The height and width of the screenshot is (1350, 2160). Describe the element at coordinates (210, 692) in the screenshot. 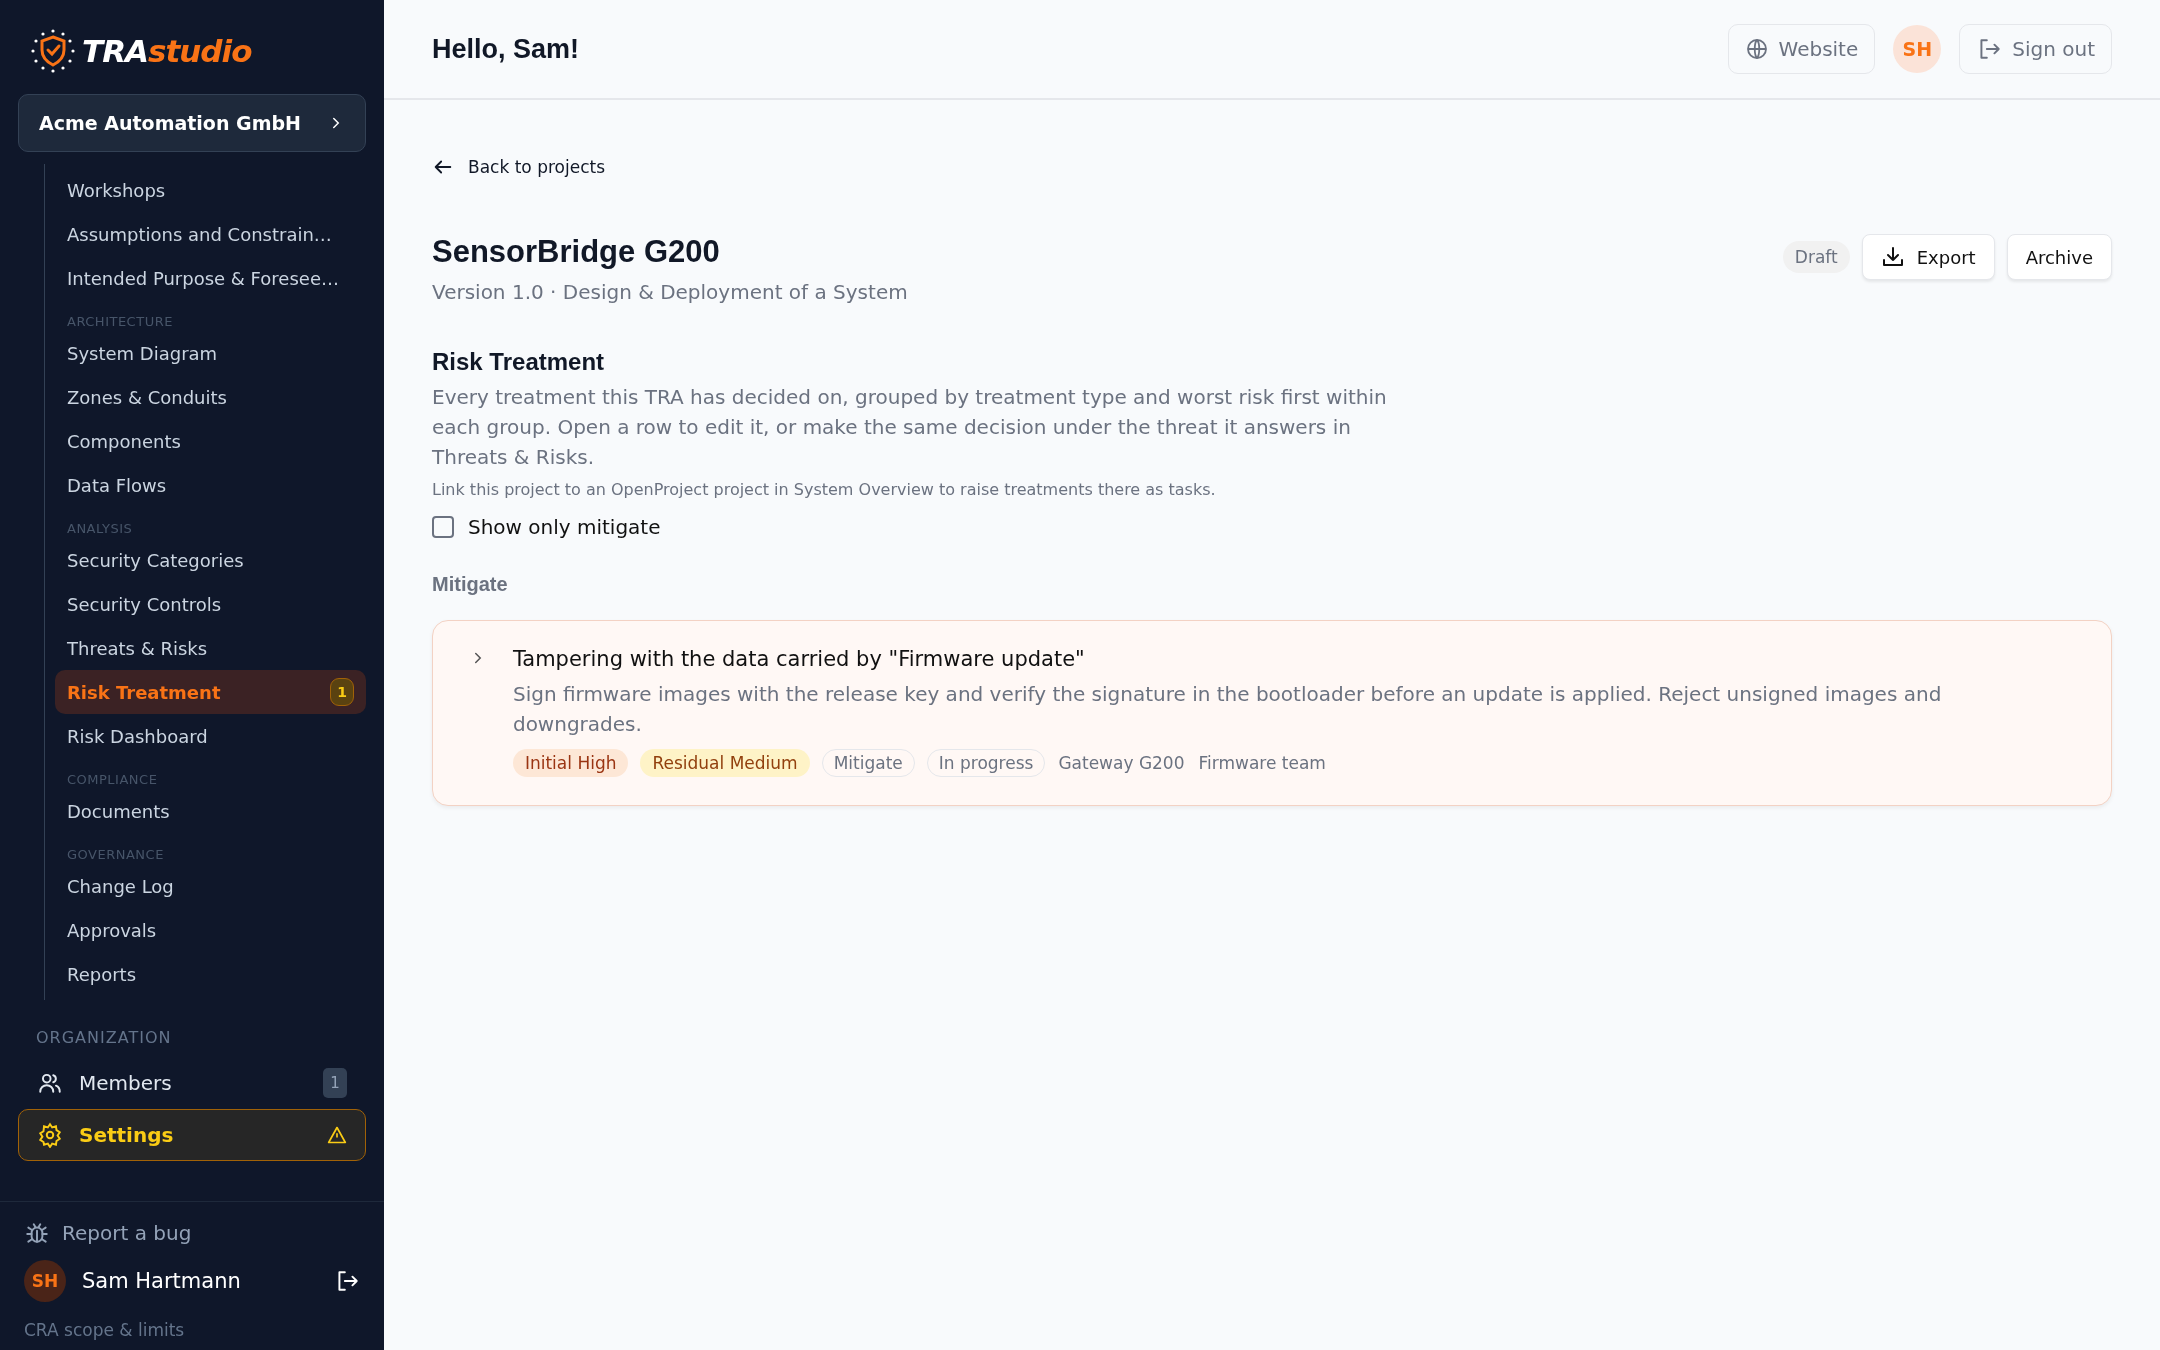

I see `nav-item: Risk Treatment 1` at that location.